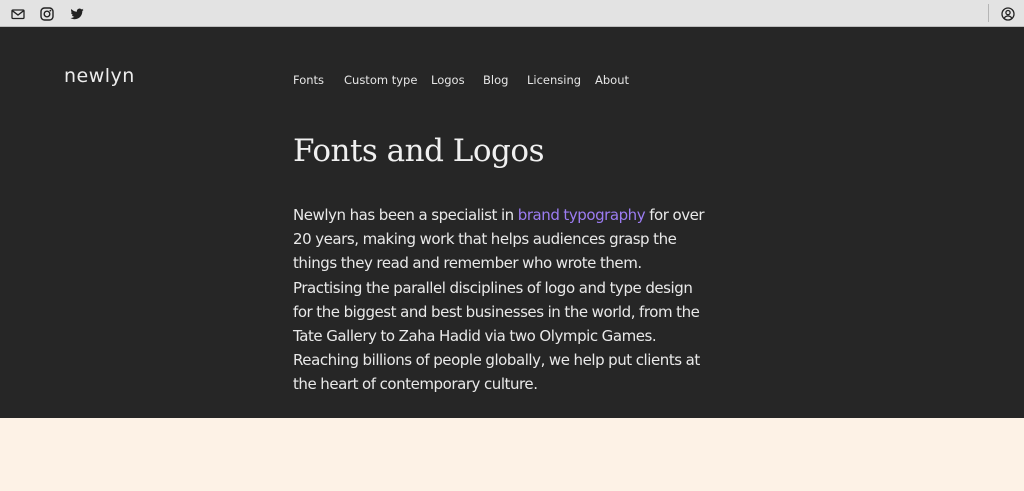 This screenshot has width=1024, height=491. Describe the element at coordinates (448, 80) in the screenshot. I see `nav-logos: Logos` at that location.